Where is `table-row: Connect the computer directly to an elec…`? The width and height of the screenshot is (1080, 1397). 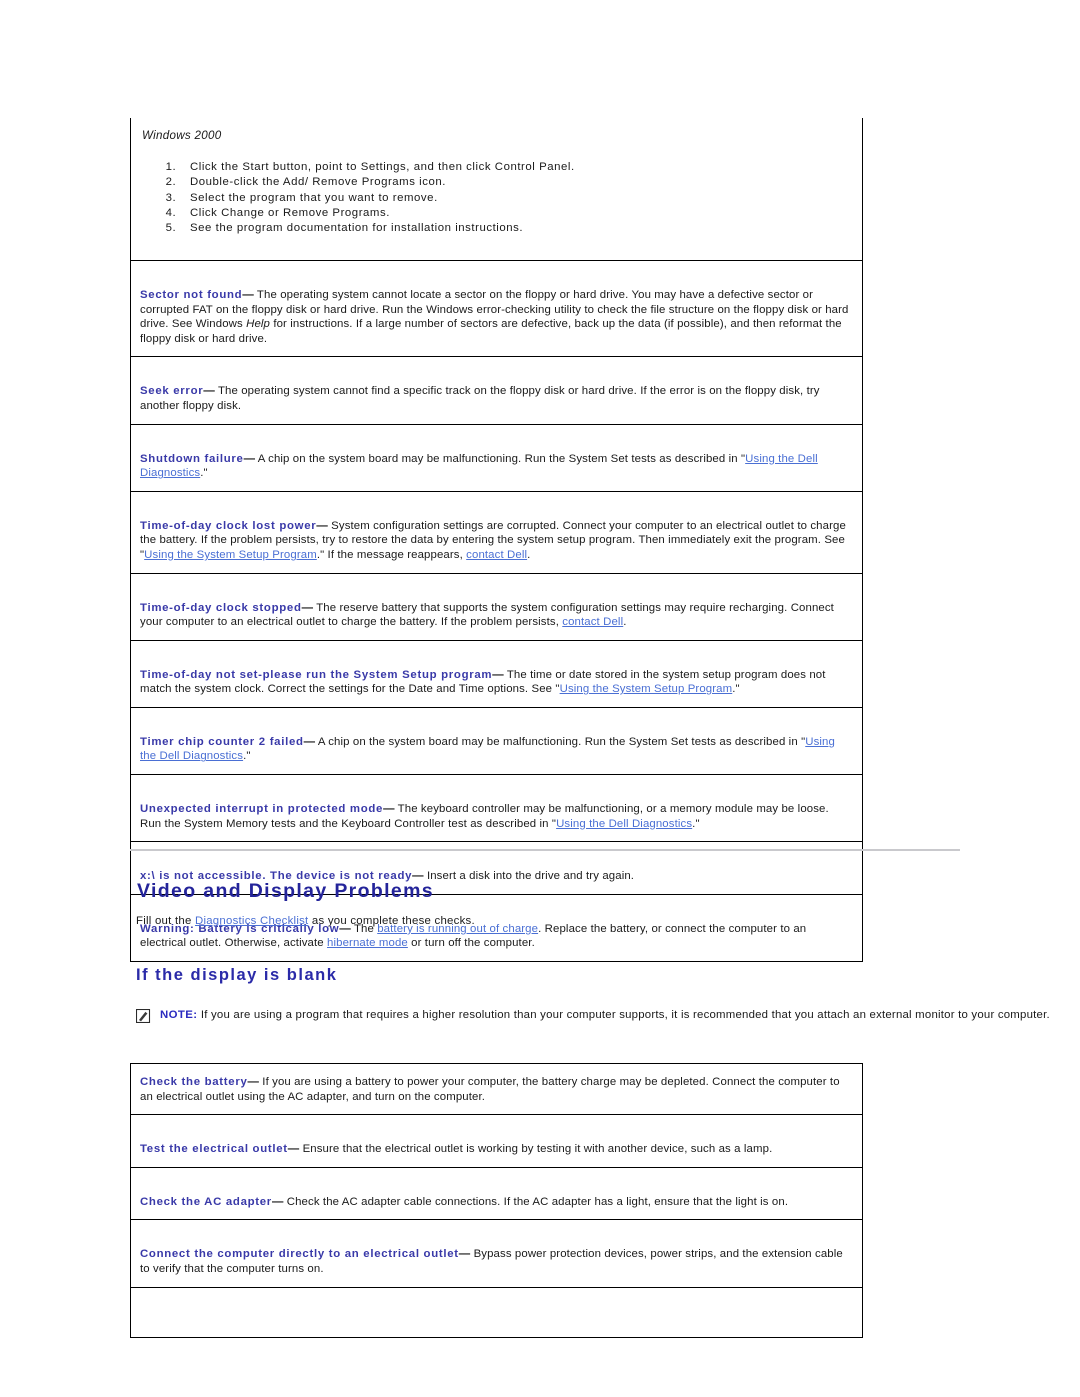 table-row: Connect the computer directly to an elec… is located at coordinates (496, 1253).